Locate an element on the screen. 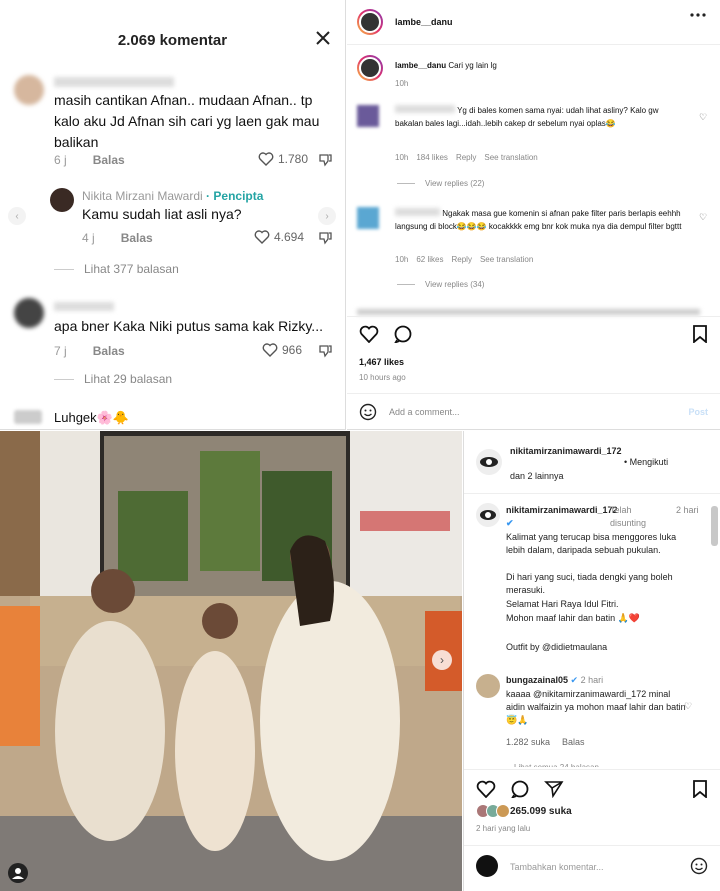 The height and width of the screenshot is (891, 720). view-replies-link: View replies (34) is located at coordinates (440, 284).